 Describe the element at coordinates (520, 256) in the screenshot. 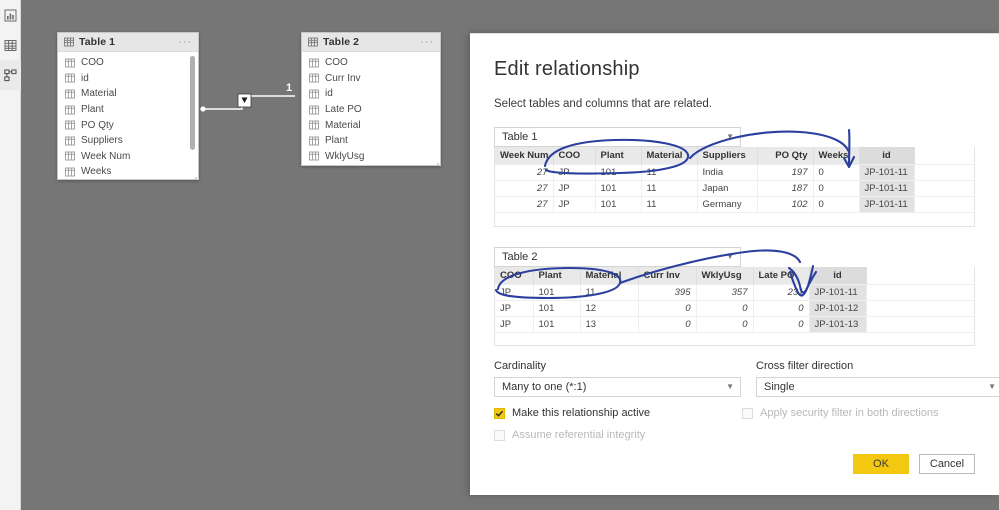

I see `table2-select-value: Table 2` at that location.